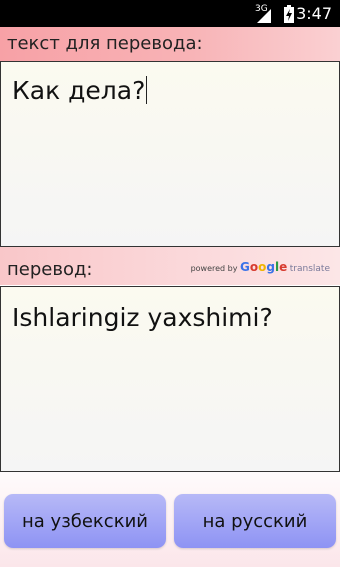 The height and width of the screenshot is (567, 340). What do you see at coordinates (264, 16) in the screenshot?
I see `signal-icon` at bounding box center [264, 16].